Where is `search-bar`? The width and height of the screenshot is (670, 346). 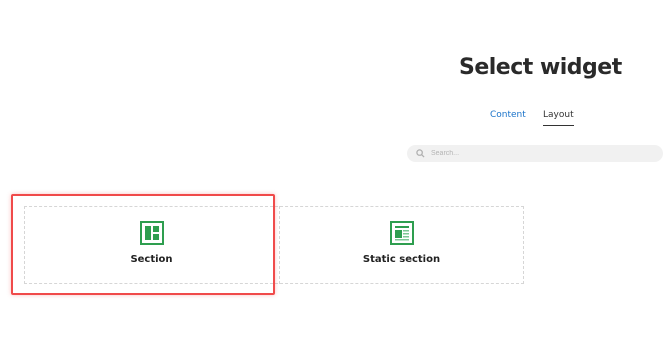
search-bar is located at coordinates (535, 153).